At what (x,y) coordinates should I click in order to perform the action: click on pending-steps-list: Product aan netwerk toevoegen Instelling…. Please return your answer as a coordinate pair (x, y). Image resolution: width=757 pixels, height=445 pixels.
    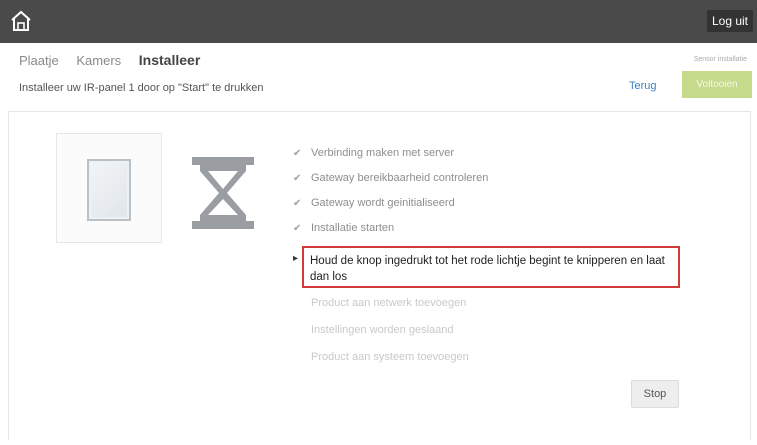
    Looking at the image, I should click on (390, 333).